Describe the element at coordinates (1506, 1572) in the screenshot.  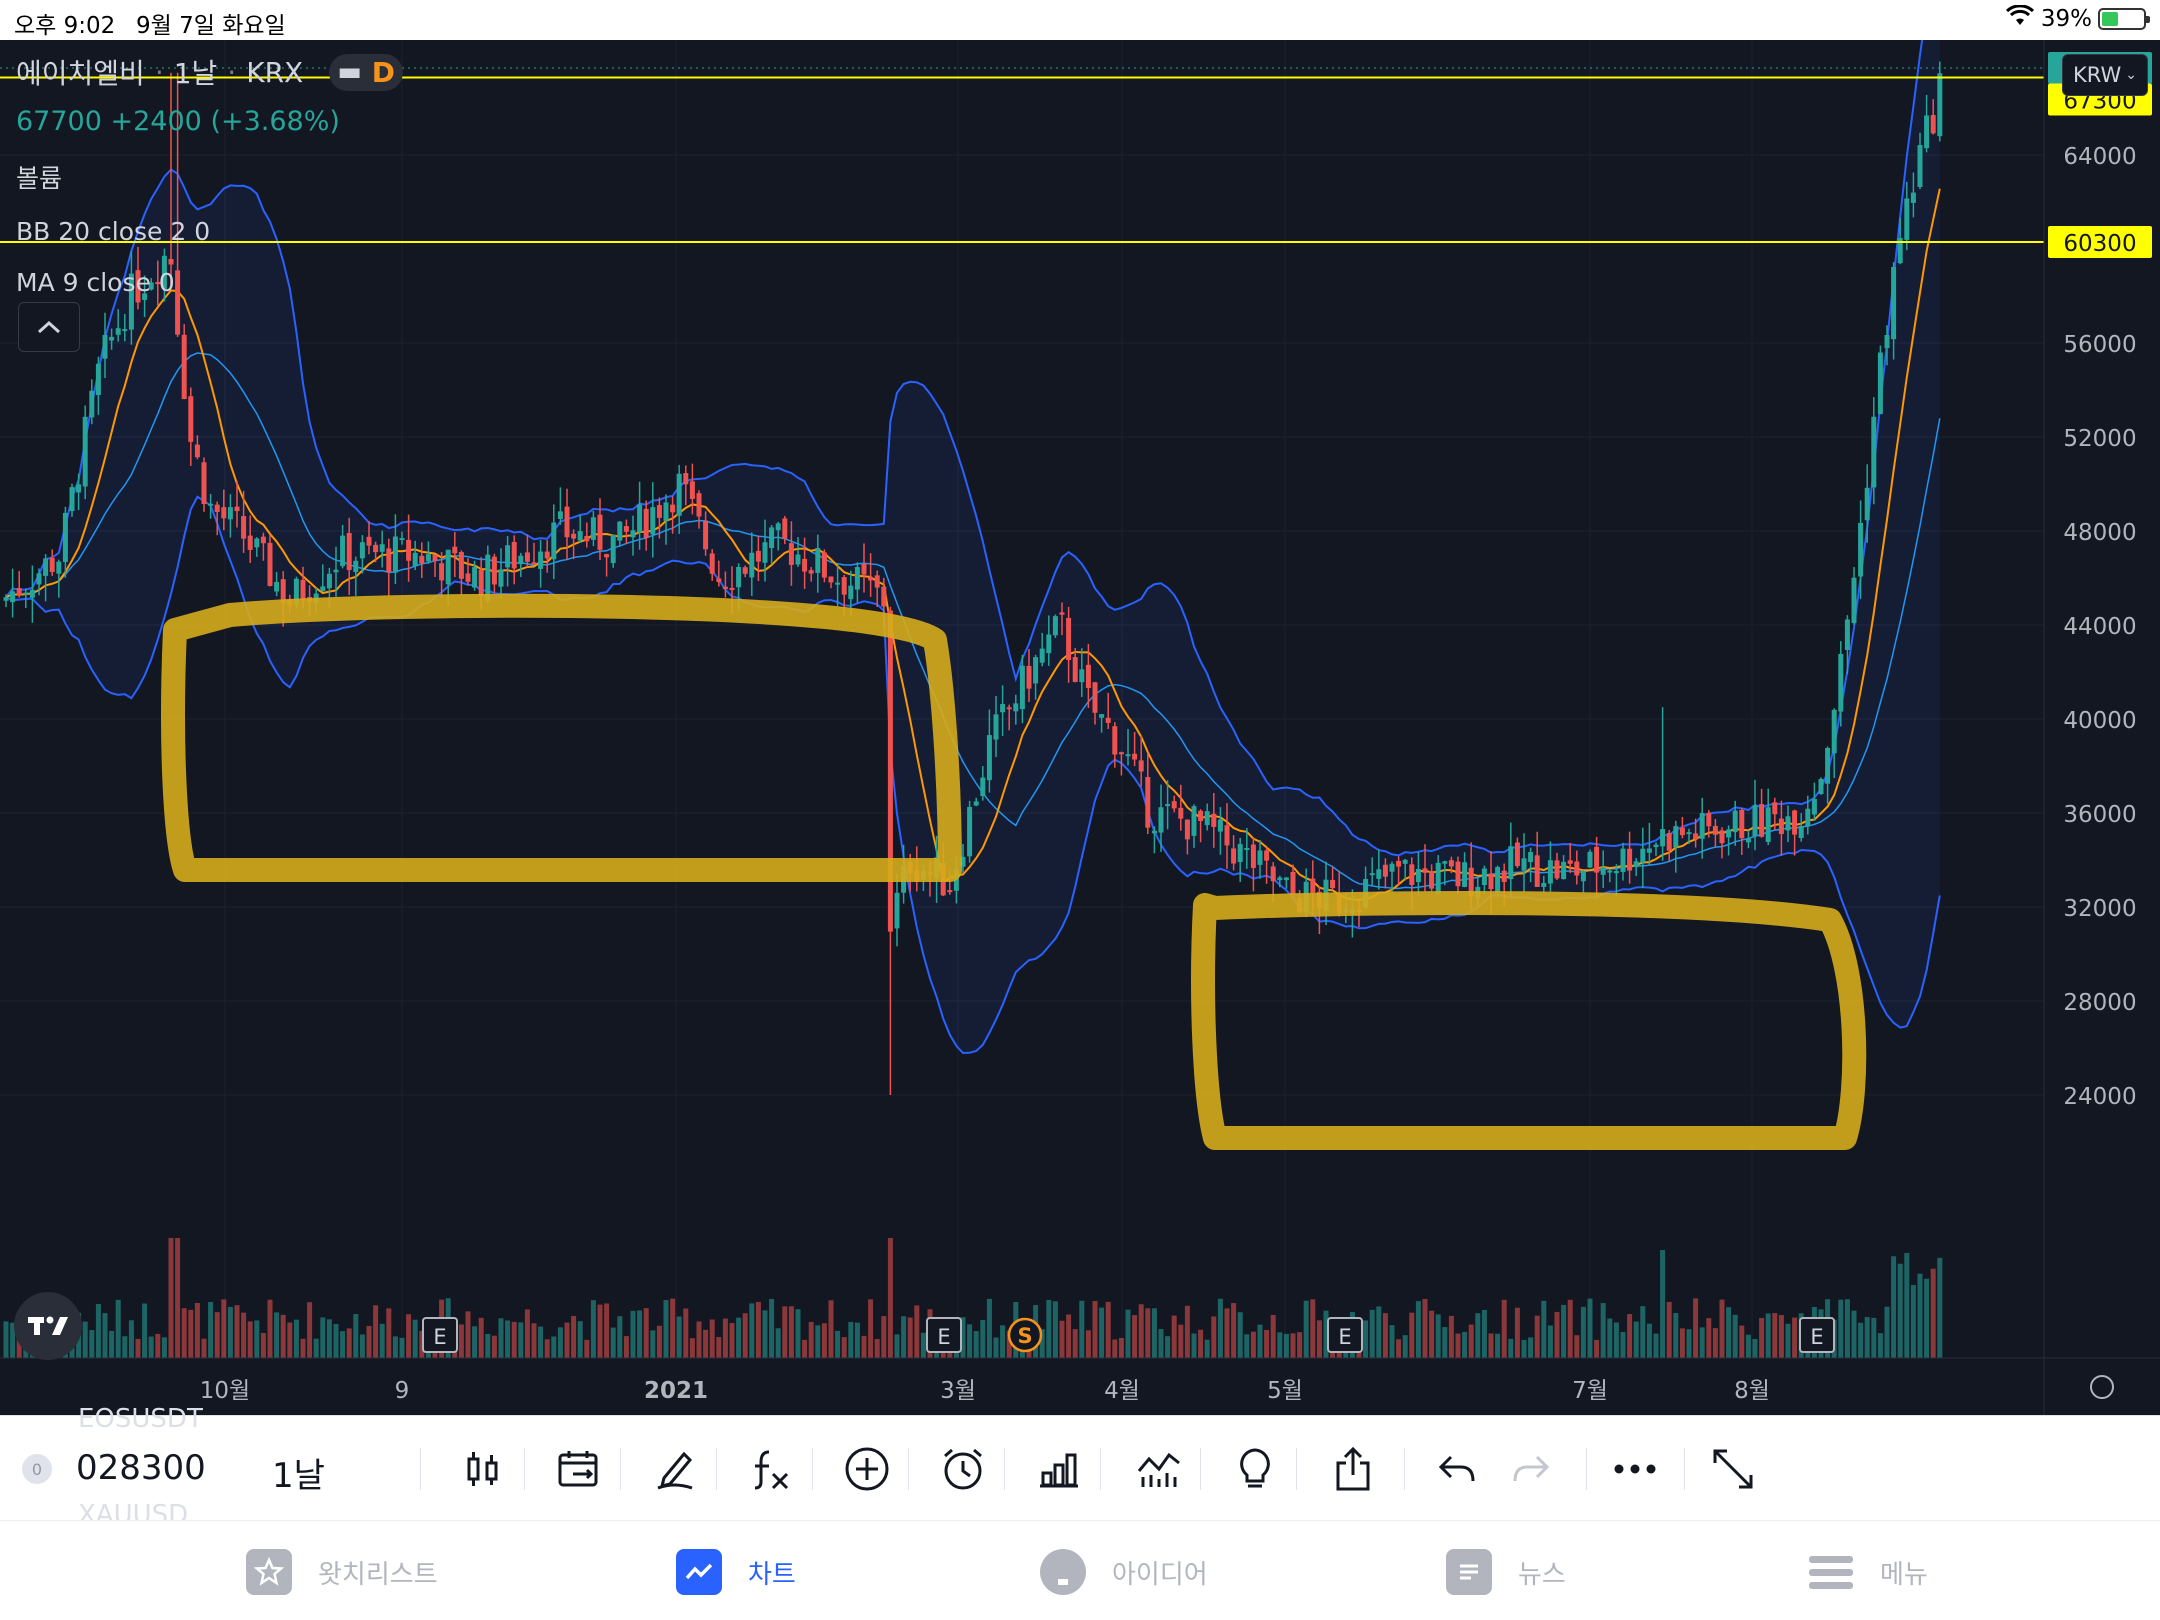
I see `tab-news: 뉴스` at that location.